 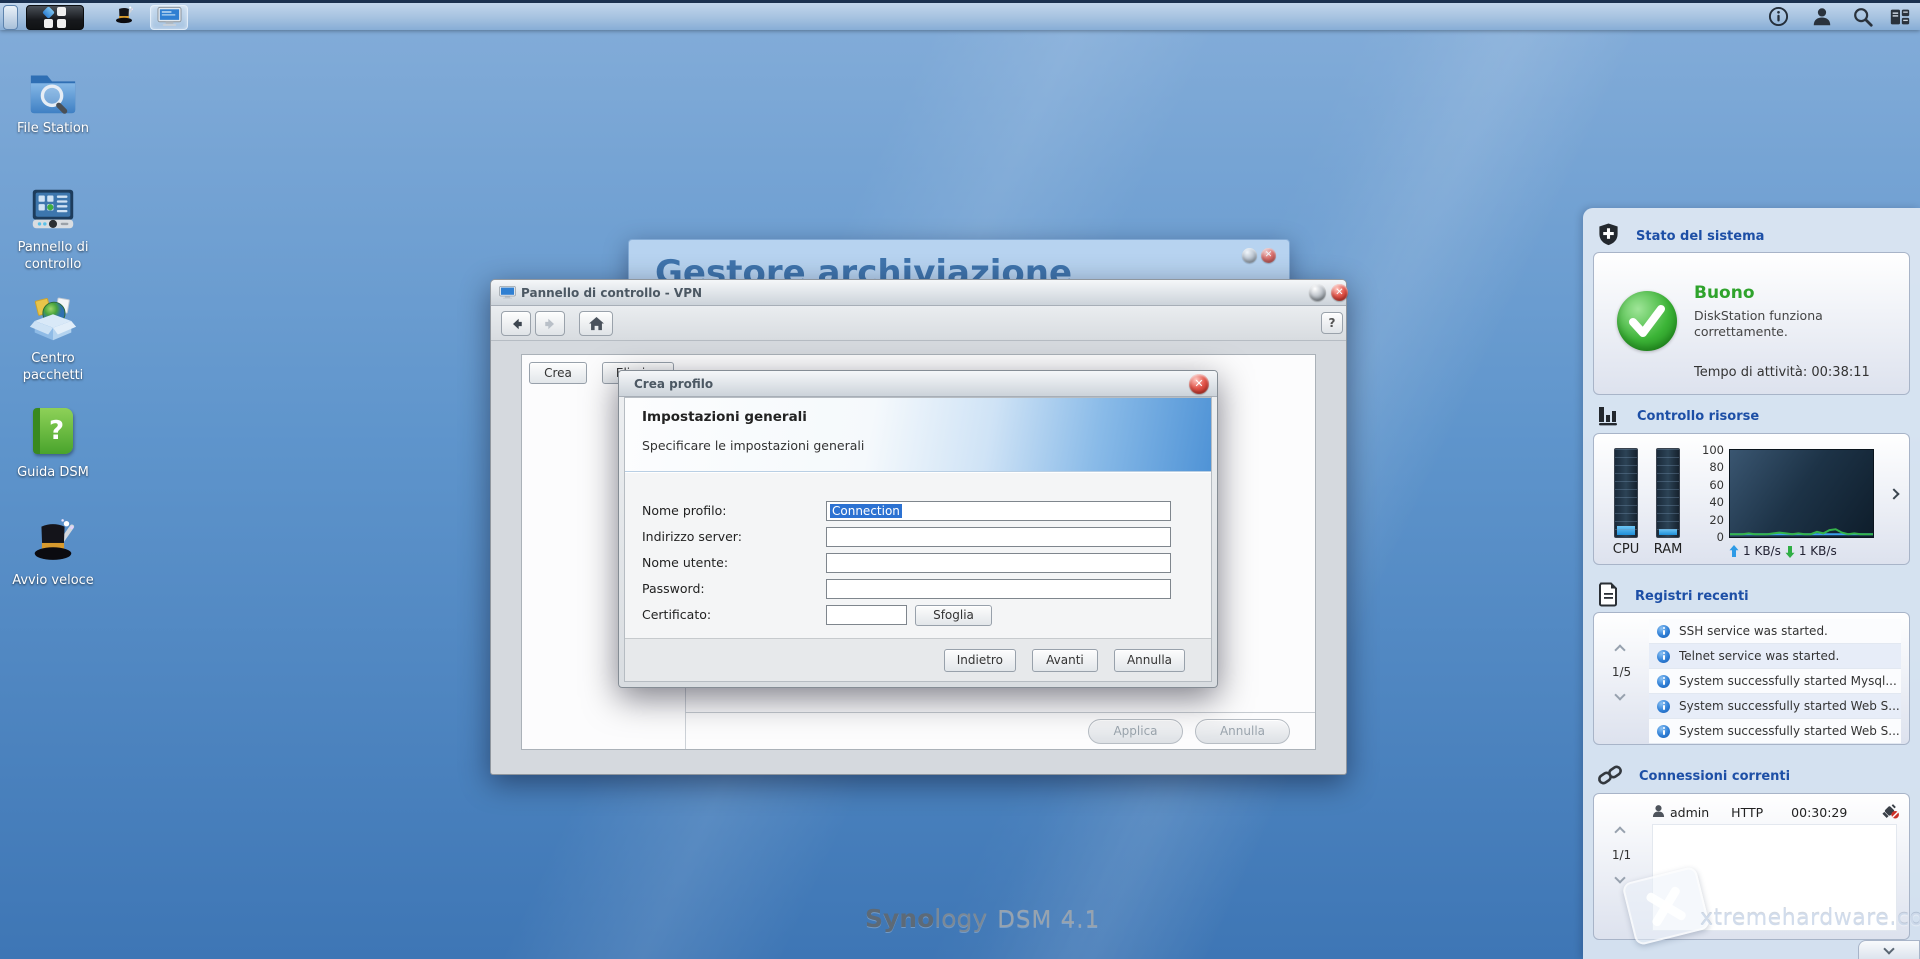 I want to click on arrow-right-icon, so click(x=549, y=323).